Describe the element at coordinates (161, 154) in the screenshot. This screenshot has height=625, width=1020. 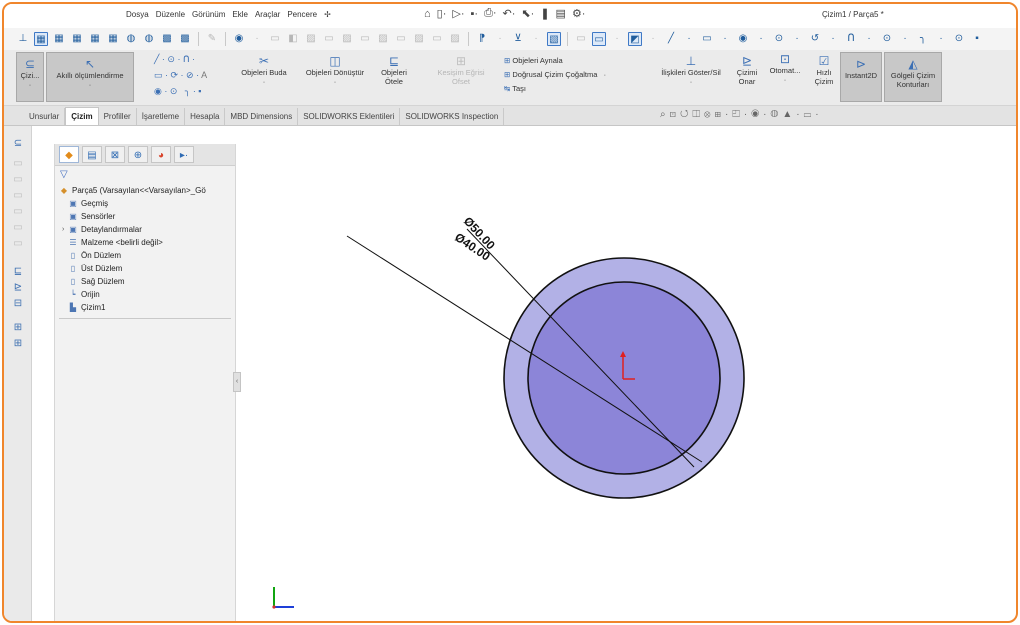
I see `display-manager-tab-icon: ◕` at that location.